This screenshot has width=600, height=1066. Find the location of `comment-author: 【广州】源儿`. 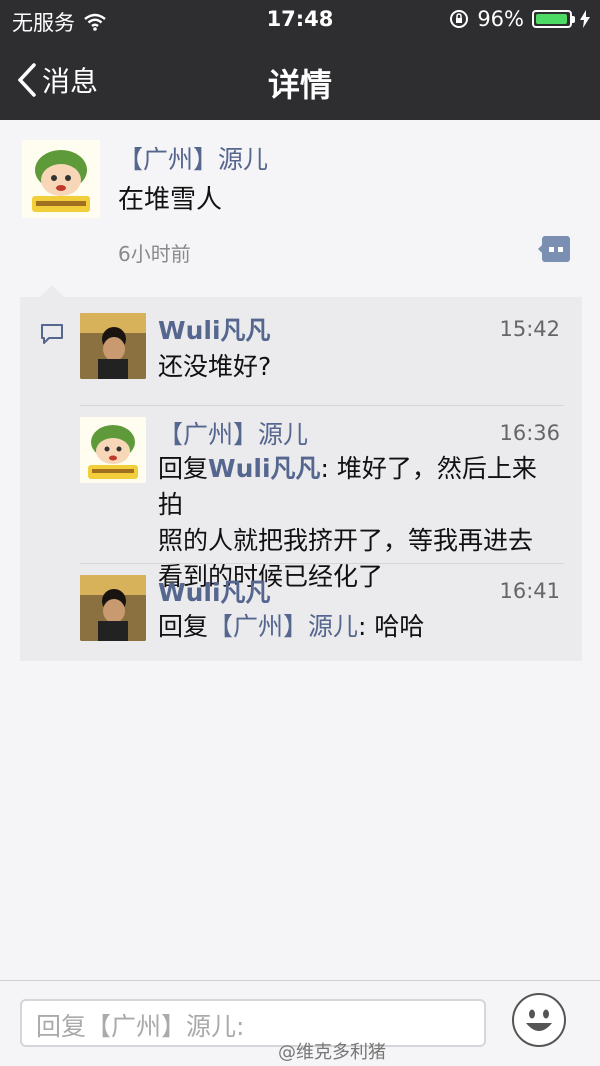

comment-author: 【广州】源儿 is located at coordinates (233, 433).